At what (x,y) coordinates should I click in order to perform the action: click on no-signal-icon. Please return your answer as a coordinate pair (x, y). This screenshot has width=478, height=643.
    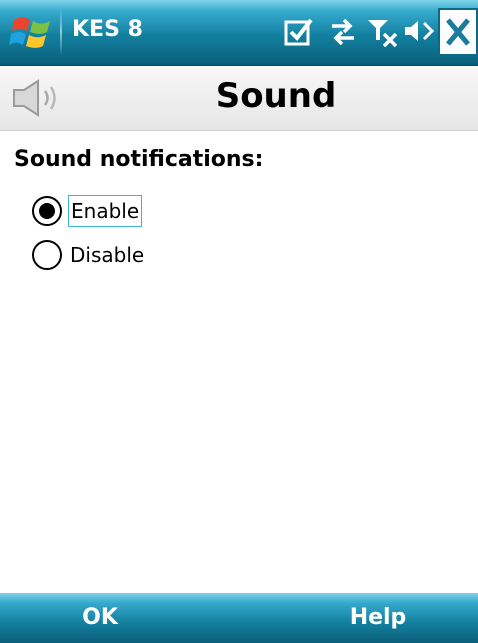
    Looking at the image, I should click on (383, 31).